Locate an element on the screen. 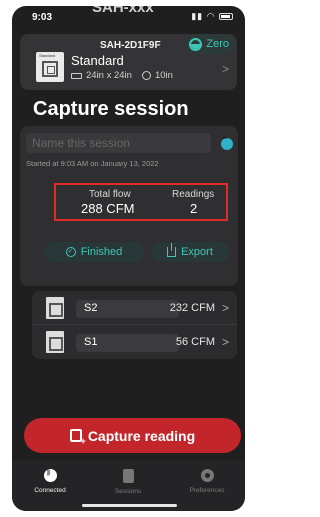  list-item: S2 232 CFM > is located at coordinates (134, 309).